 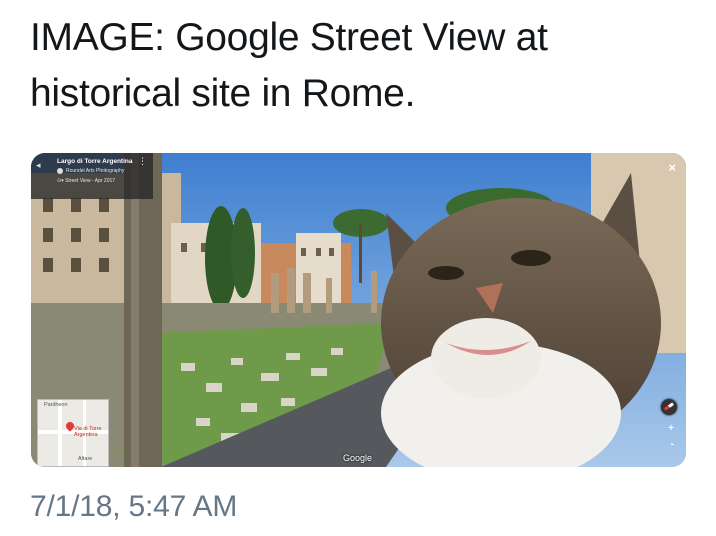 I want to click on photographer-row: Roundel Arts Photography, so click(x=102, y=171).